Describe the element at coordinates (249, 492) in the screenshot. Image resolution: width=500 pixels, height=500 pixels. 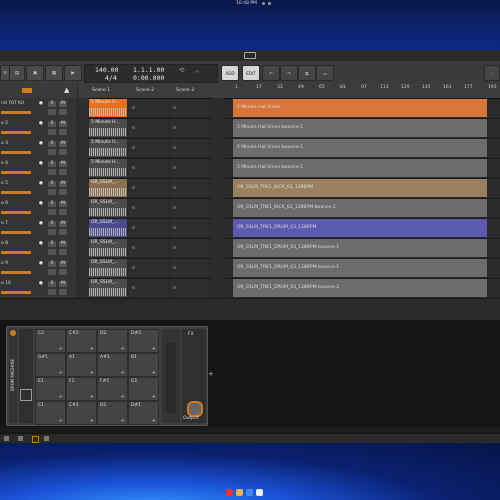
I see `store-icon` at that location.